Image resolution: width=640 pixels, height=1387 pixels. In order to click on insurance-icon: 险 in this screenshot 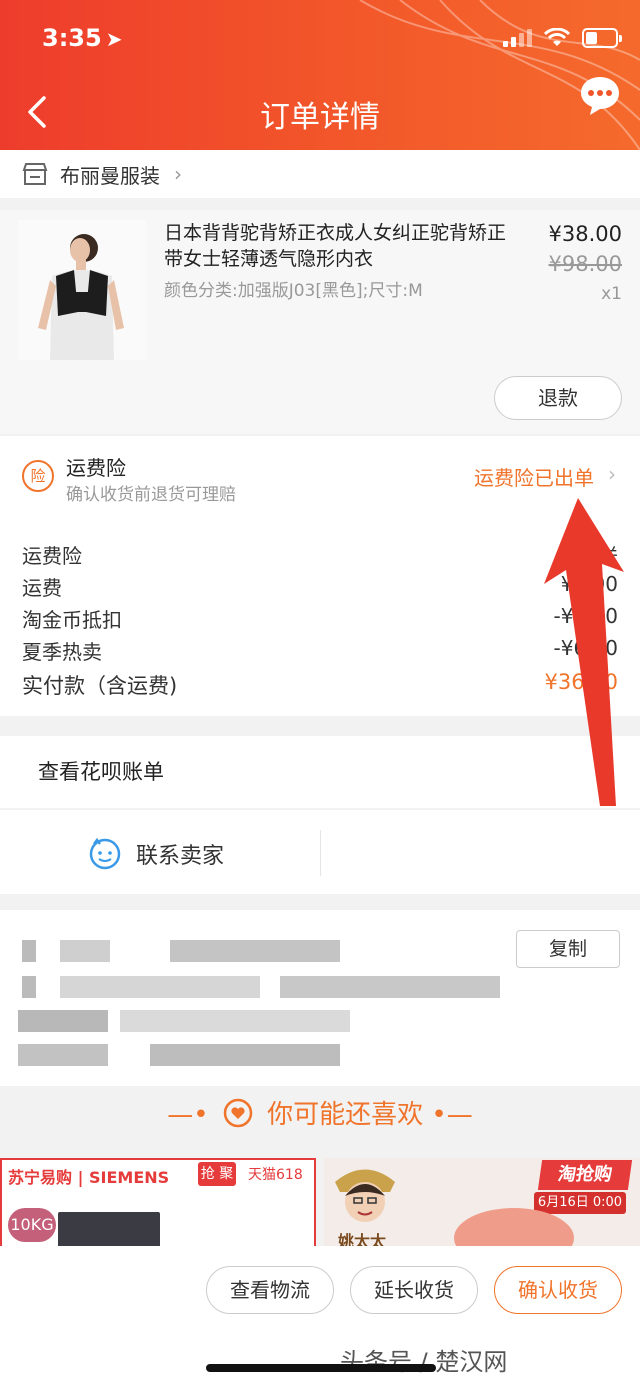, I will do `click(38, 476)`.